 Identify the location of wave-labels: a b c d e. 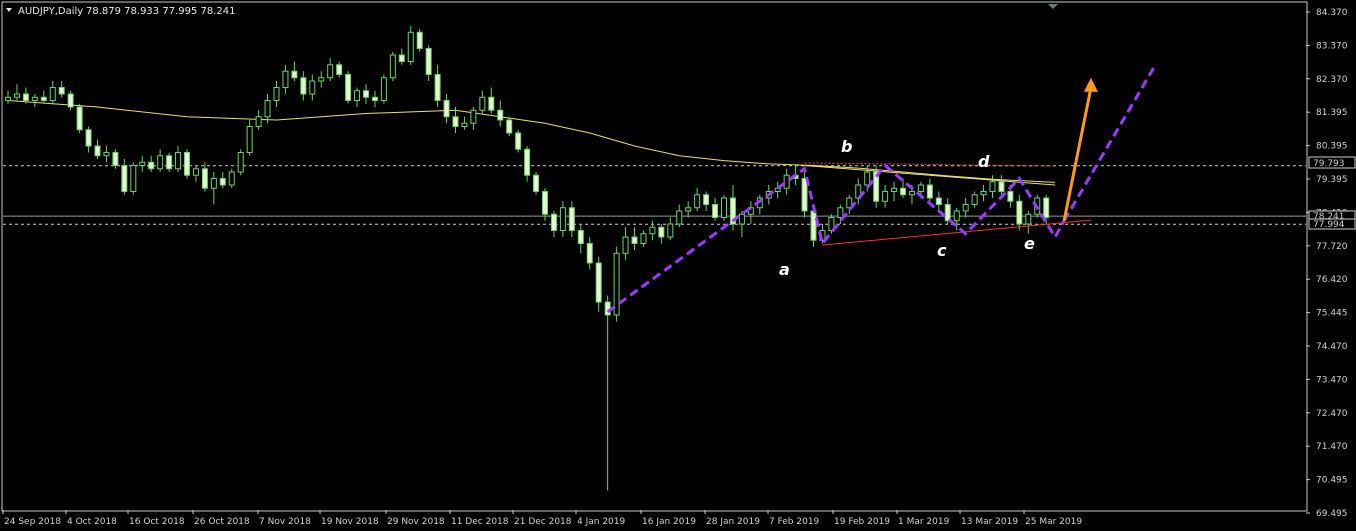
(907, 208).